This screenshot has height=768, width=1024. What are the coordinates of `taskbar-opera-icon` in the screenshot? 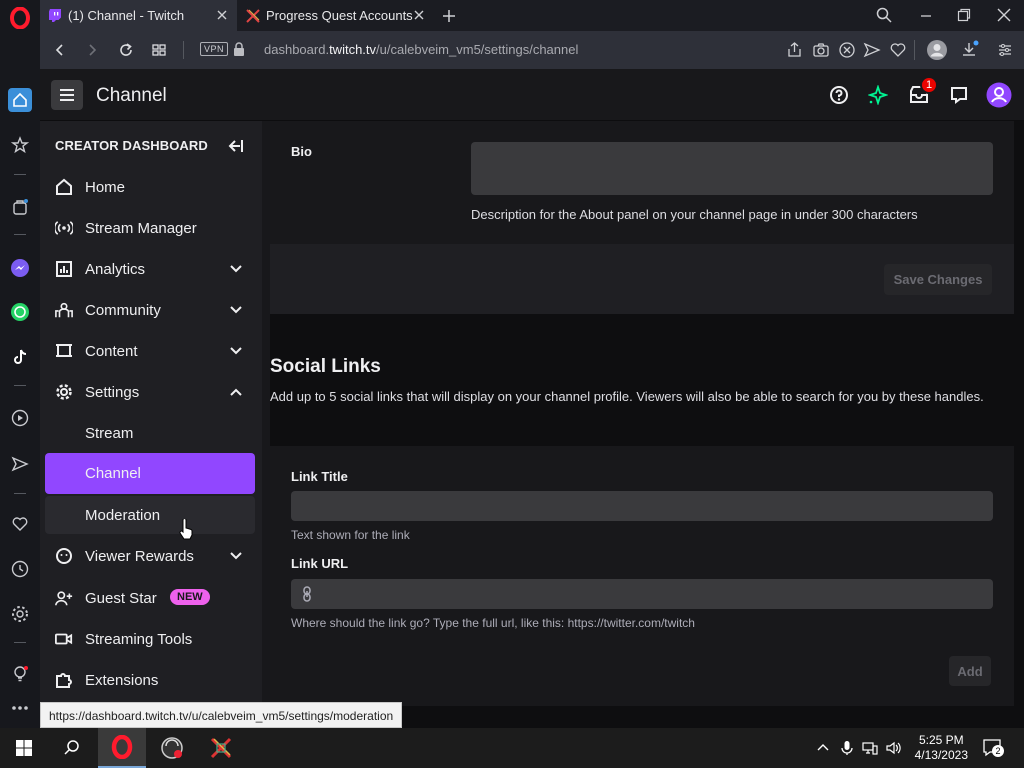 It's located at (122, 748).